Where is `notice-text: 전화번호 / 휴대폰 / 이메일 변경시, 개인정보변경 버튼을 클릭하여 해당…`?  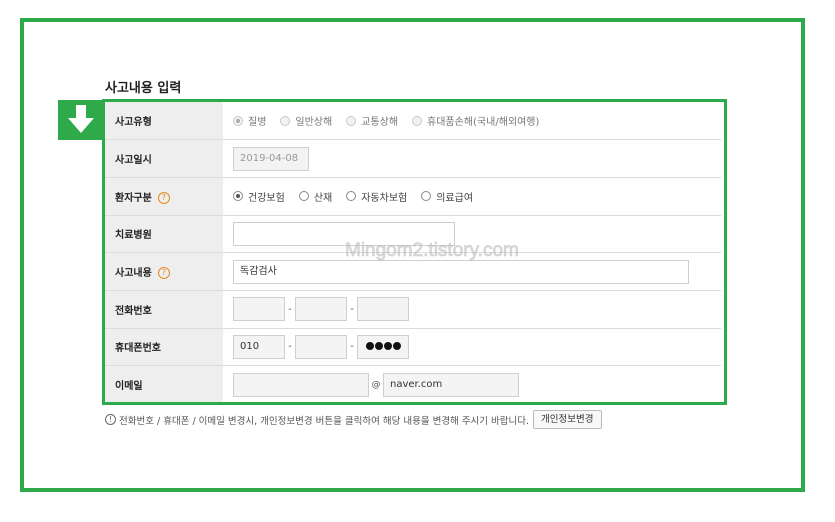
notice-text: 전화번호 / 휴대폰 / 이메일 변경시, 개인정보변경 버튼을 클릭하여 해당… is located at coordinates (324, 421).